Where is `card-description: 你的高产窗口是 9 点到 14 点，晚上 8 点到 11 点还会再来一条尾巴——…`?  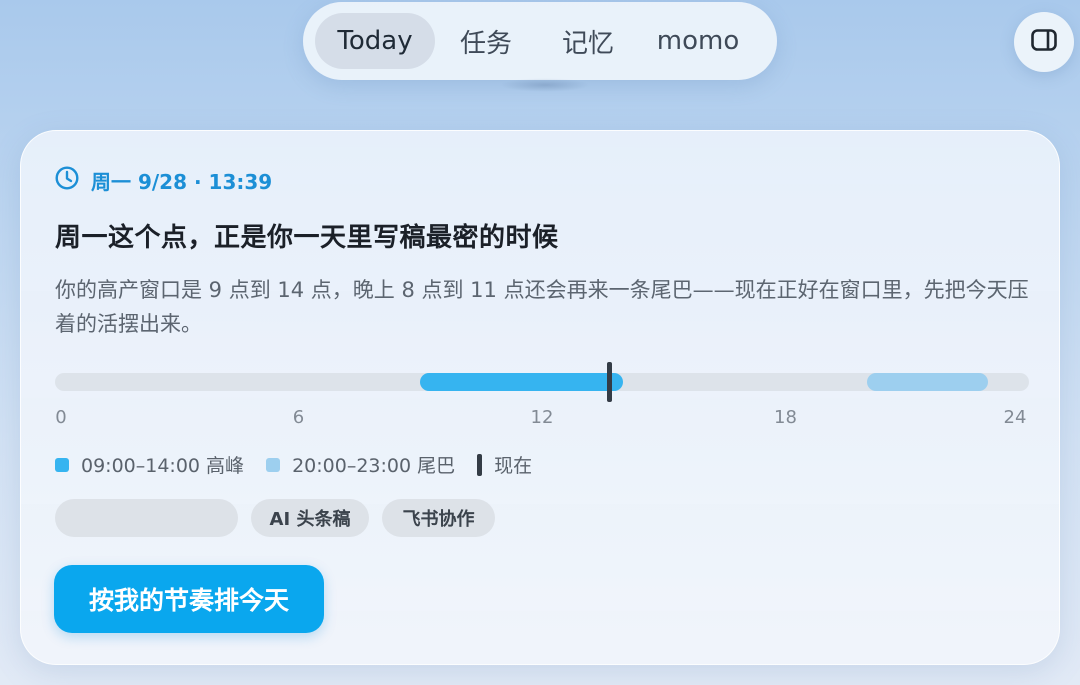
card-description: 你的高产窗口是 9 点到 14 点，晚上 8 点到 11 点还会再来一条尾巴——… is located at coordinates (542, 307).